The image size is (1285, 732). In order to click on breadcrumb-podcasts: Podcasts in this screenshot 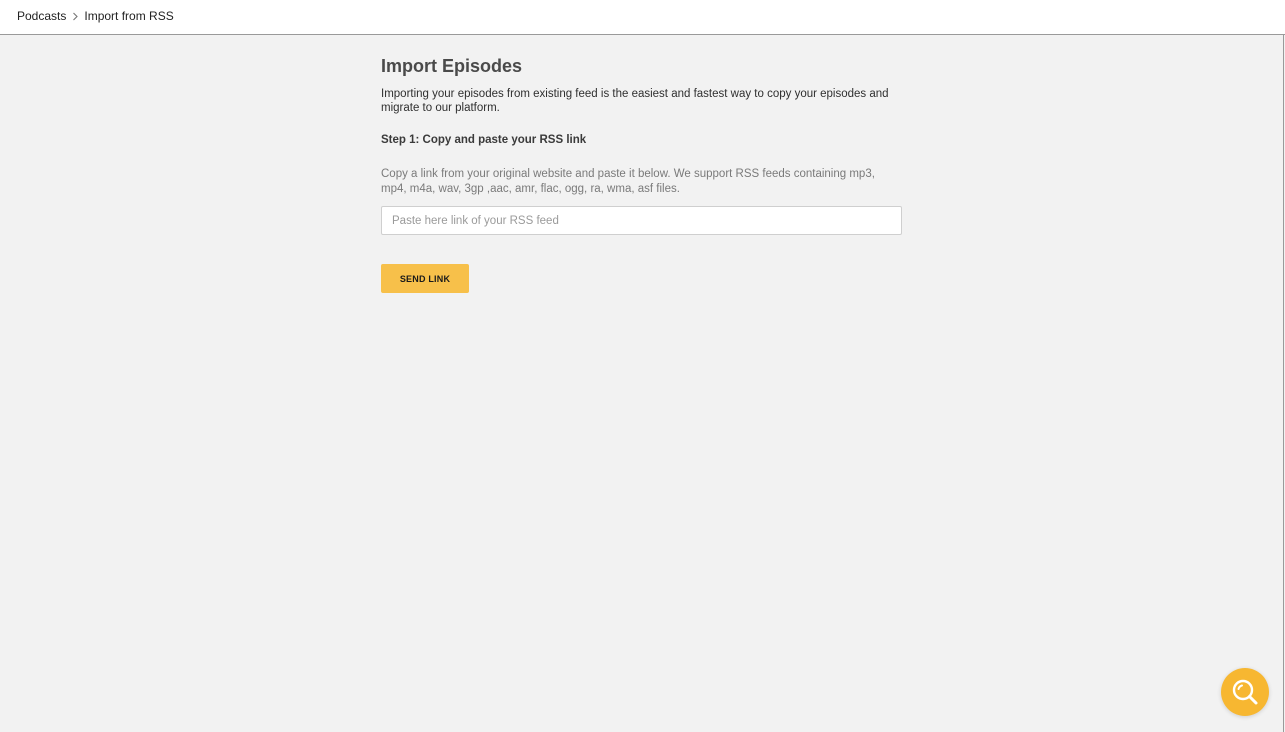, I will do `click(41, 16)`.